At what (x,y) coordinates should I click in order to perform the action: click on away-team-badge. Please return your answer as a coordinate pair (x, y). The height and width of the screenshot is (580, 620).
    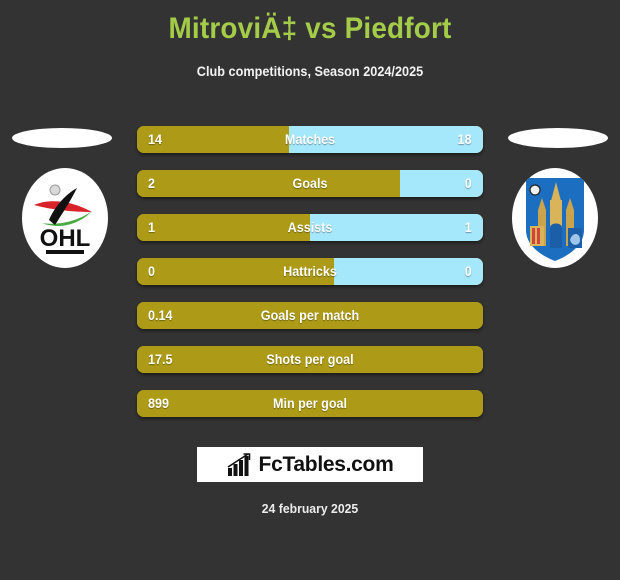
    Looking at the image, I should click on (555, 218).